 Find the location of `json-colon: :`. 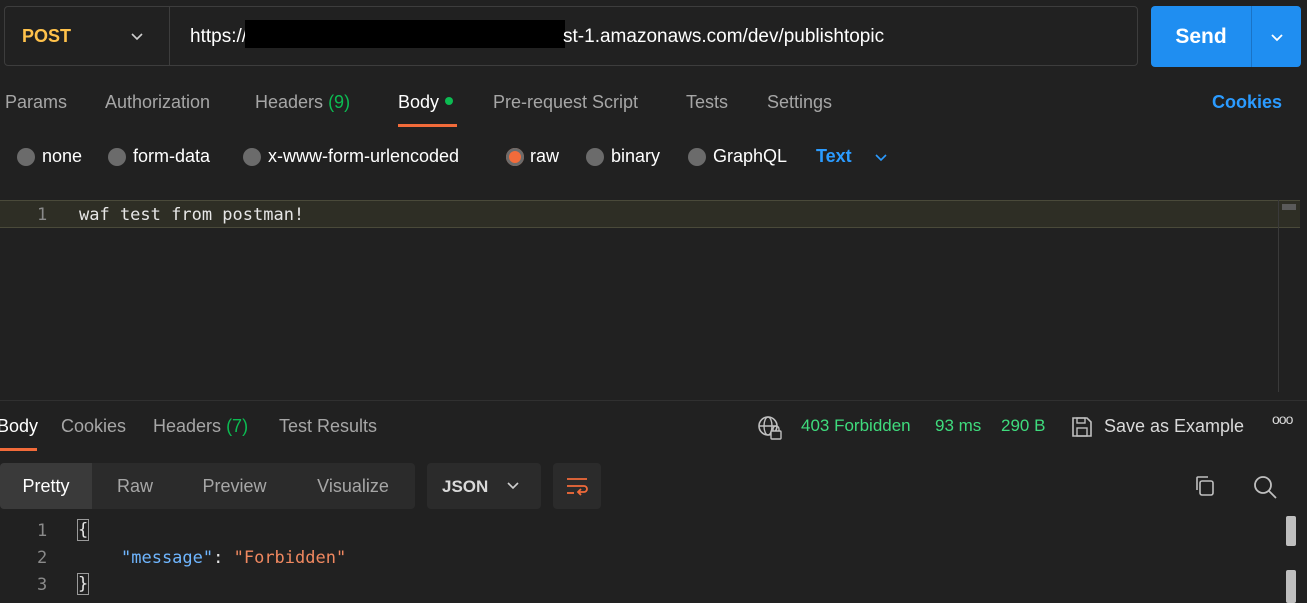

json-colon: : is located at coordinates (223, 558).